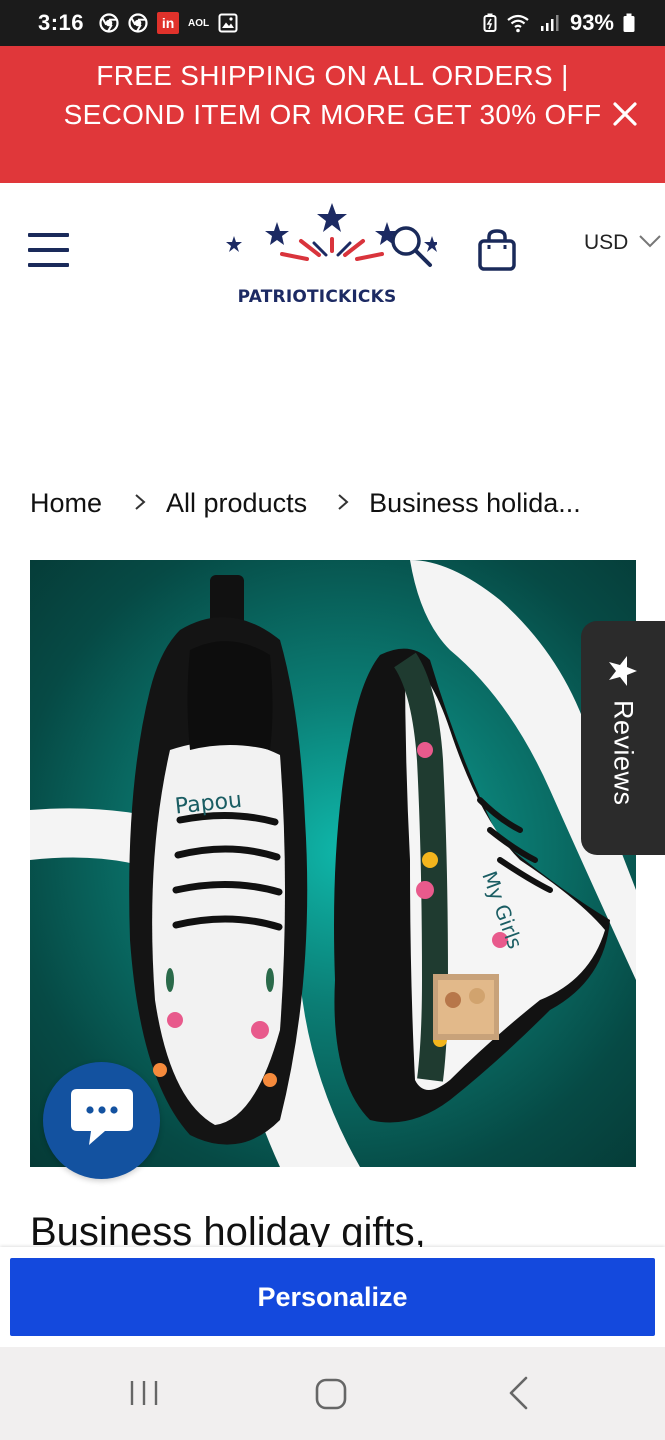  What do you see at coordinates (236, 503) in the screenshot?
I see `breadcrumb-all-products: All products` at bounding box center [236, 503].